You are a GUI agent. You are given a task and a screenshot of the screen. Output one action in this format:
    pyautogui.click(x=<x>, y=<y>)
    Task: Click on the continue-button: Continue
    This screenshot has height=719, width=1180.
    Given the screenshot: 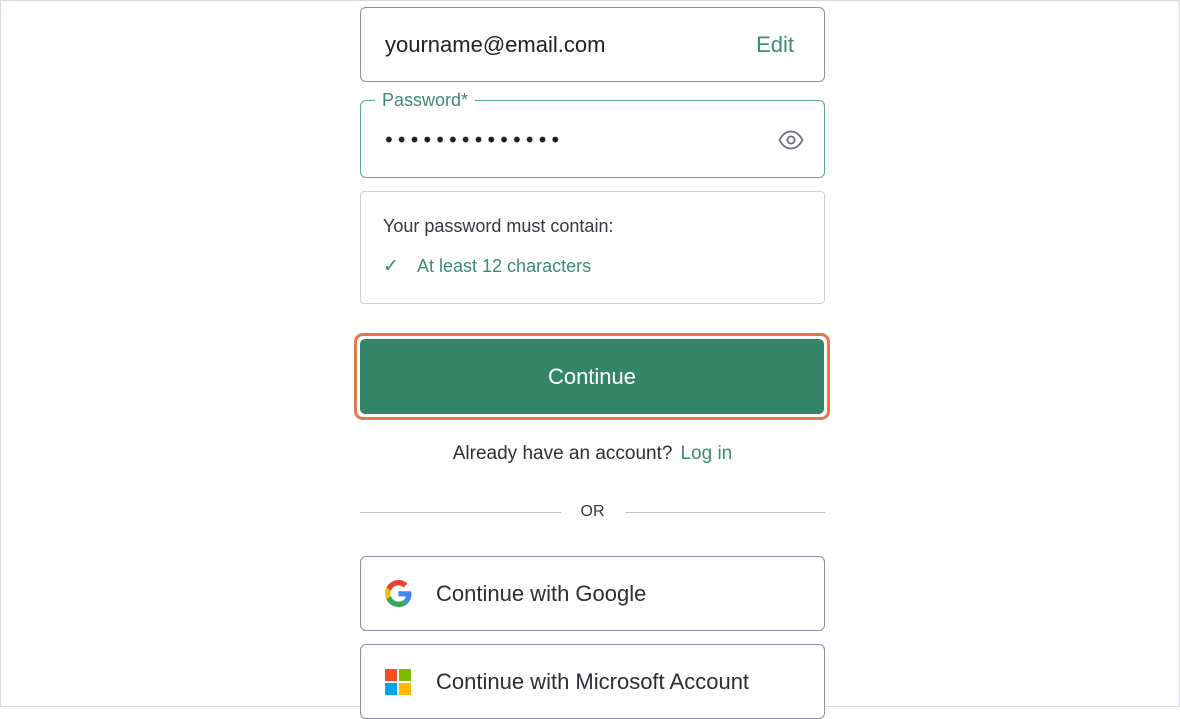 What is the action you would take?
    pyautogui.click(x=592, y=376)
    